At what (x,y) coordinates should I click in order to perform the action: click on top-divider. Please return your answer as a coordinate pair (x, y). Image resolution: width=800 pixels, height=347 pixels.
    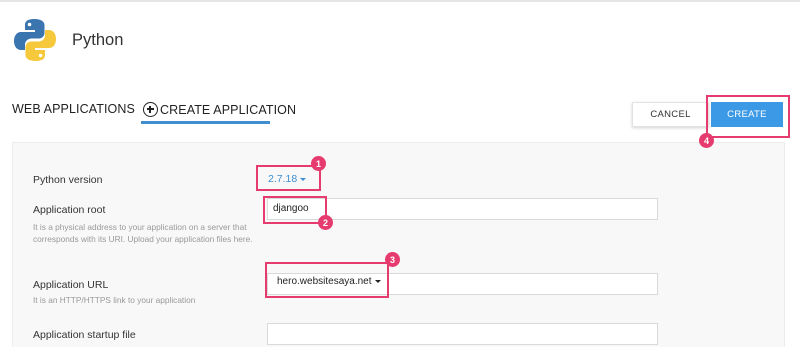
    Looking at the image, I should click on (400, 1).